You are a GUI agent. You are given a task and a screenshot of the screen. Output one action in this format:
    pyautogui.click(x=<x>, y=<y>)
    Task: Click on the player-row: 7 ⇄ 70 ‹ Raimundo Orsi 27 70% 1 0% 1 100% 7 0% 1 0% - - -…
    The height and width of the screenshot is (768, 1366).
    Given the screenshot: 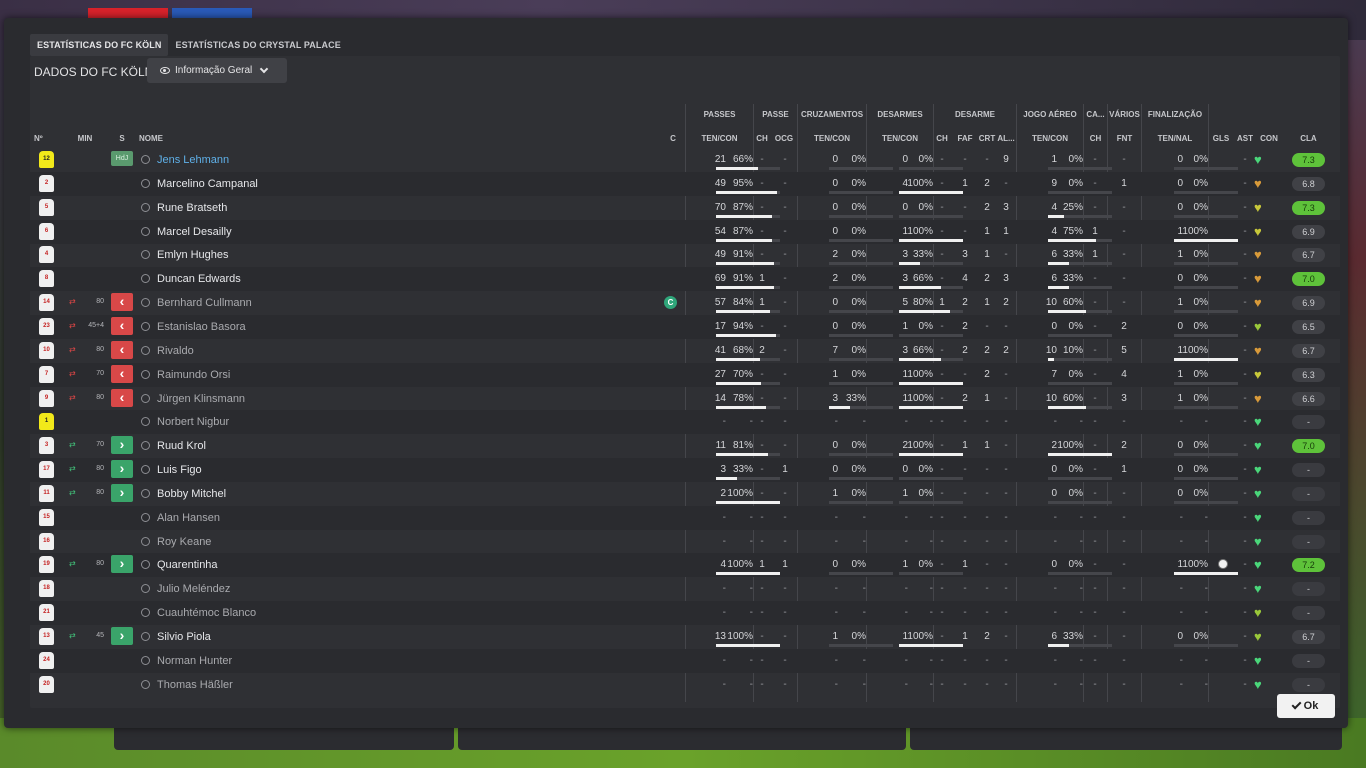 What is the action you would take?
    pyautogui.click(x=685, y=374)
    